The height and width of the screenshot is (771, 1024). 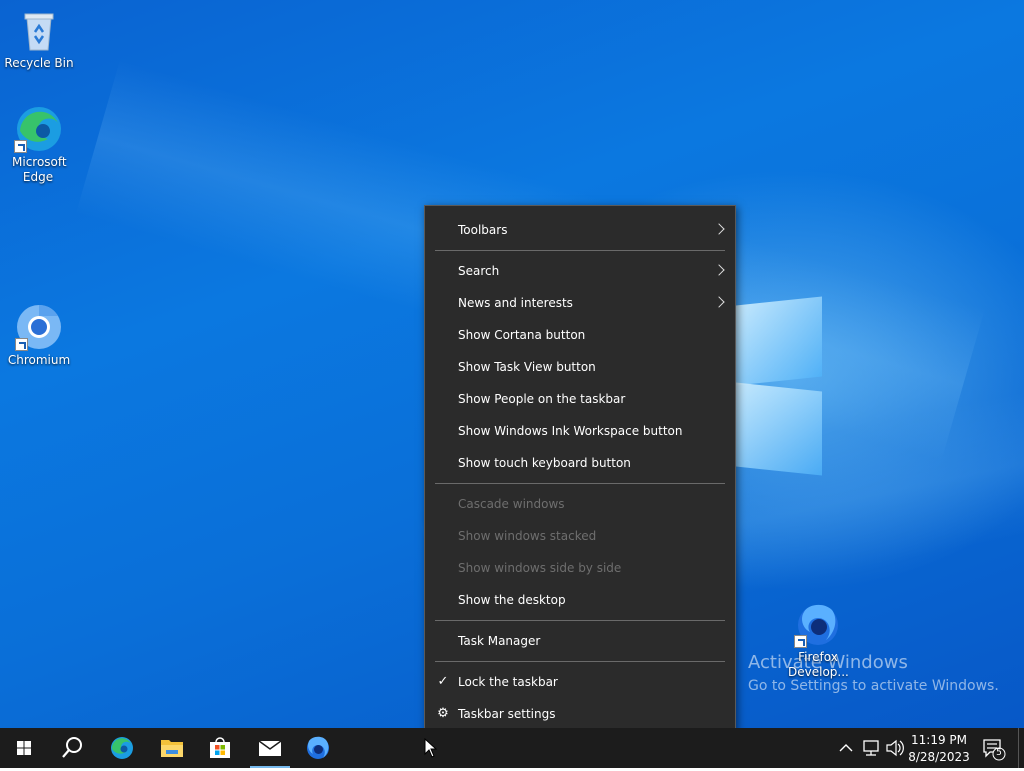 What do you see at coordinates (515, 303) in the screenshot?
I see `menu-item-label: News and interests` at bounding box center [515, 303].